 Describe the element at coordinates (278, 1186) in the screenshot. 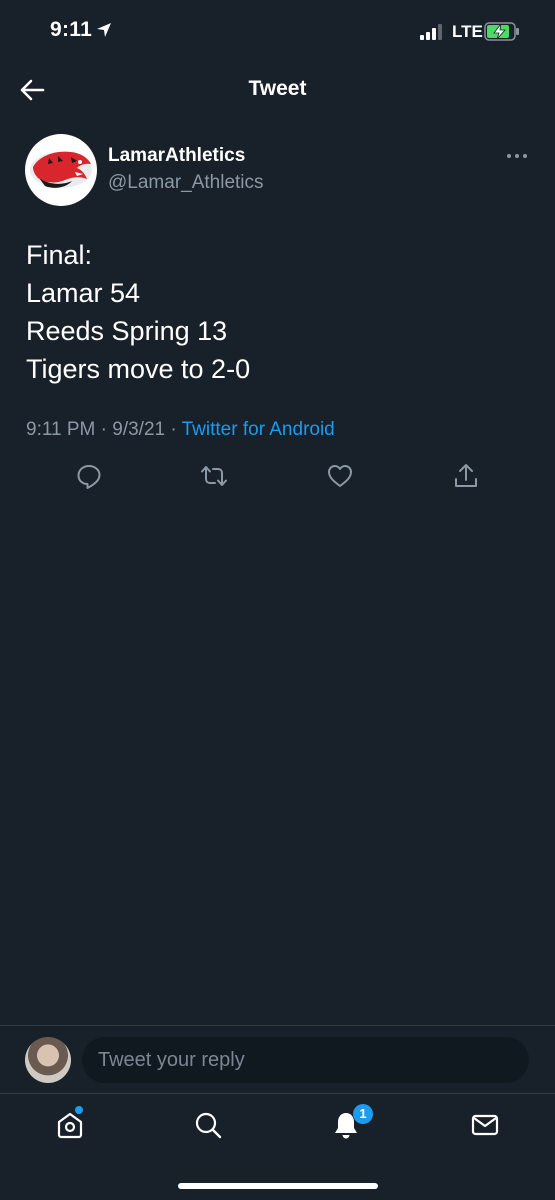

I see `home-indicator` at that location.